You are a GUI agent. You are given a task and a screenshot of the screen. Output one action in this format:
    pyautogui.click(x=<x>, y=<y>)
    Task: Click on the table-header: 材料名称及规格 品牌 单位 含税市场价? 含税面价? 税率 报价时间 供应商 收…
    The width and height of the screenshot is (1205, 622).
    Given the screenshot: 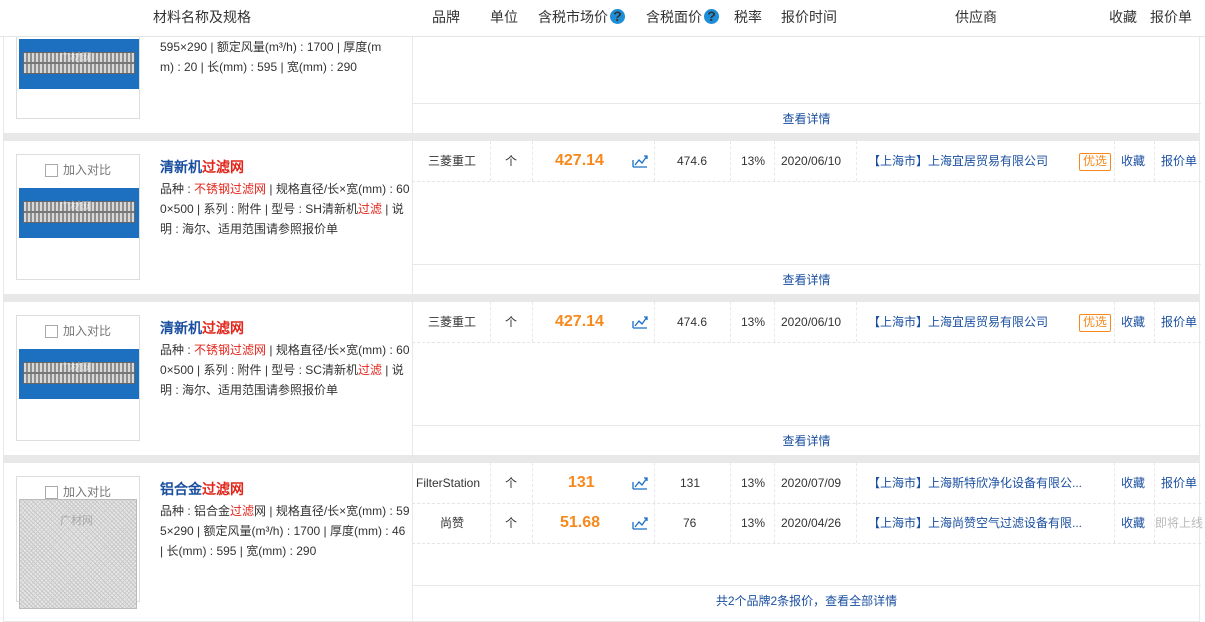 What is the action you would take?
    pyautogui.click(x=602, y=18)
    